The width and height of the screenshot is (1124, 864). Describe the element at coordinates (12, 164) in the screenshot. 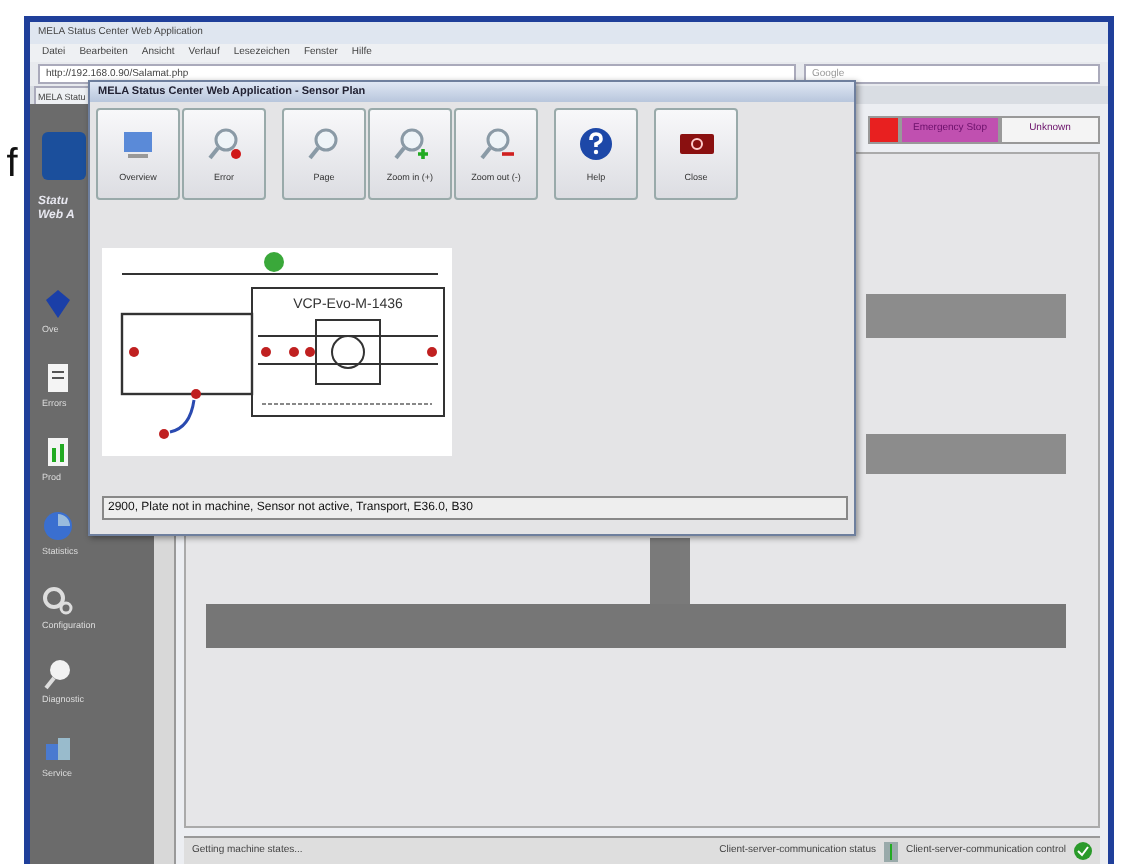

I see `page-text-fragment: f` at that location.